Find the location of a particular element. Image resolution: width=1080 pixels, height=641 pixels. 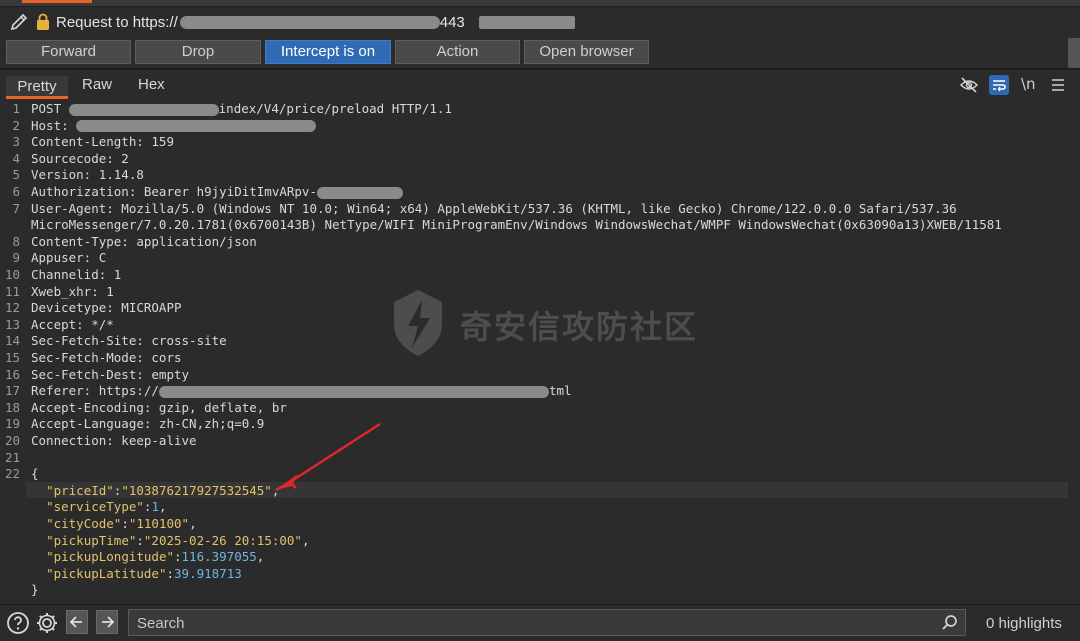

arrow-left-icon is located at coordinates (75, 622).